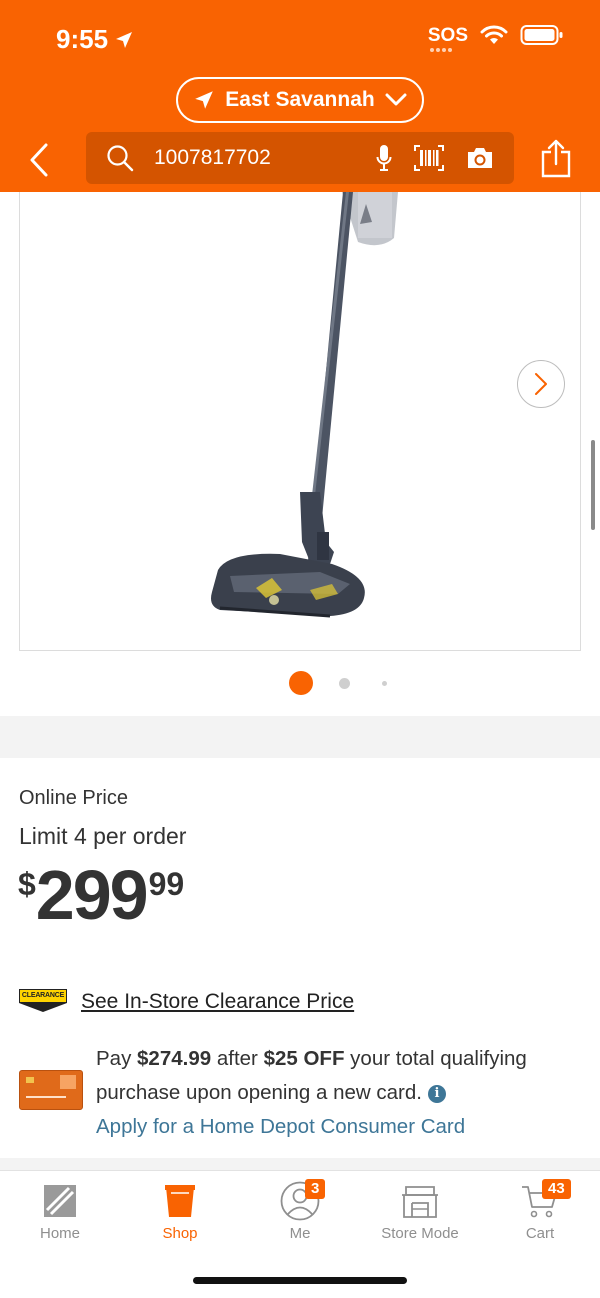 The width and height of the screenshot is (600, 1298). I want to click on apply-card-link: Apply for a Home Depot Consumer Card, so click(280, 1126).